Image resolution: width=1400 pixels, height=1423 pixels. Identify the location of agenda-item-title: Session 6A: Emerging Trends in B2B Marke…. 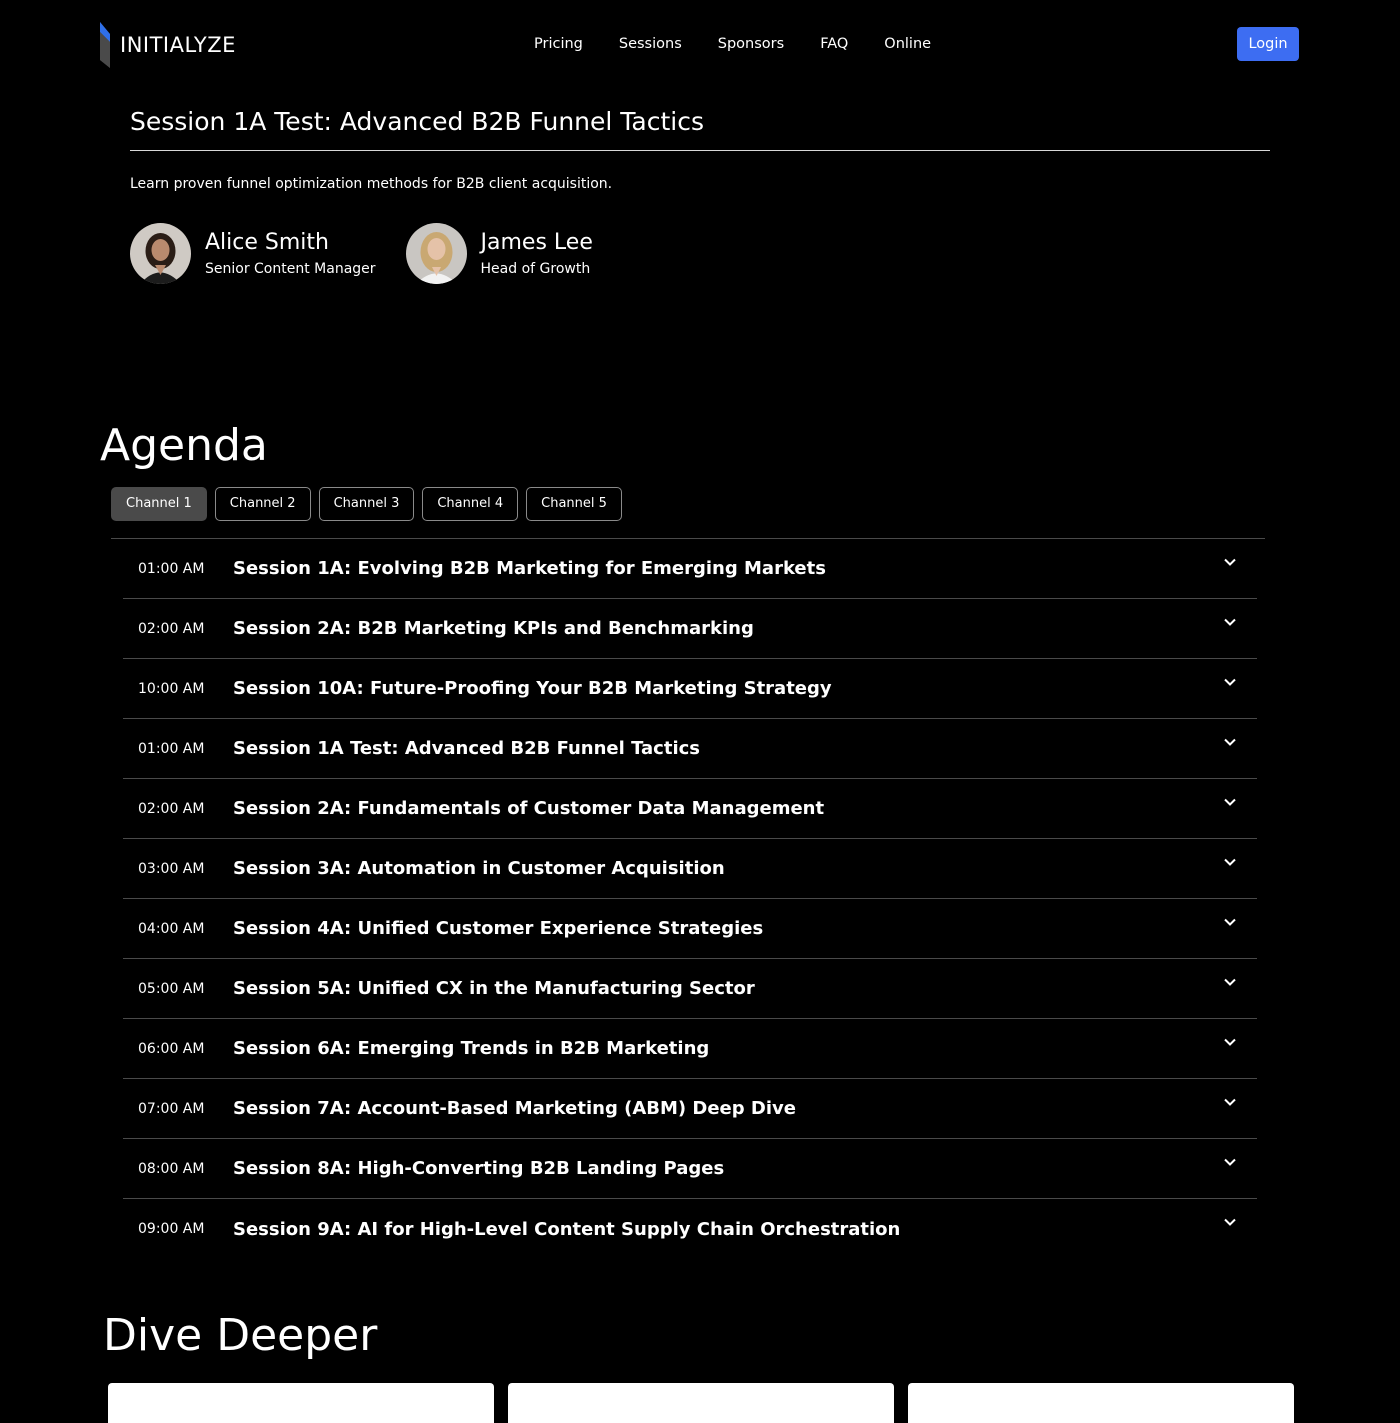
(471, 1048).